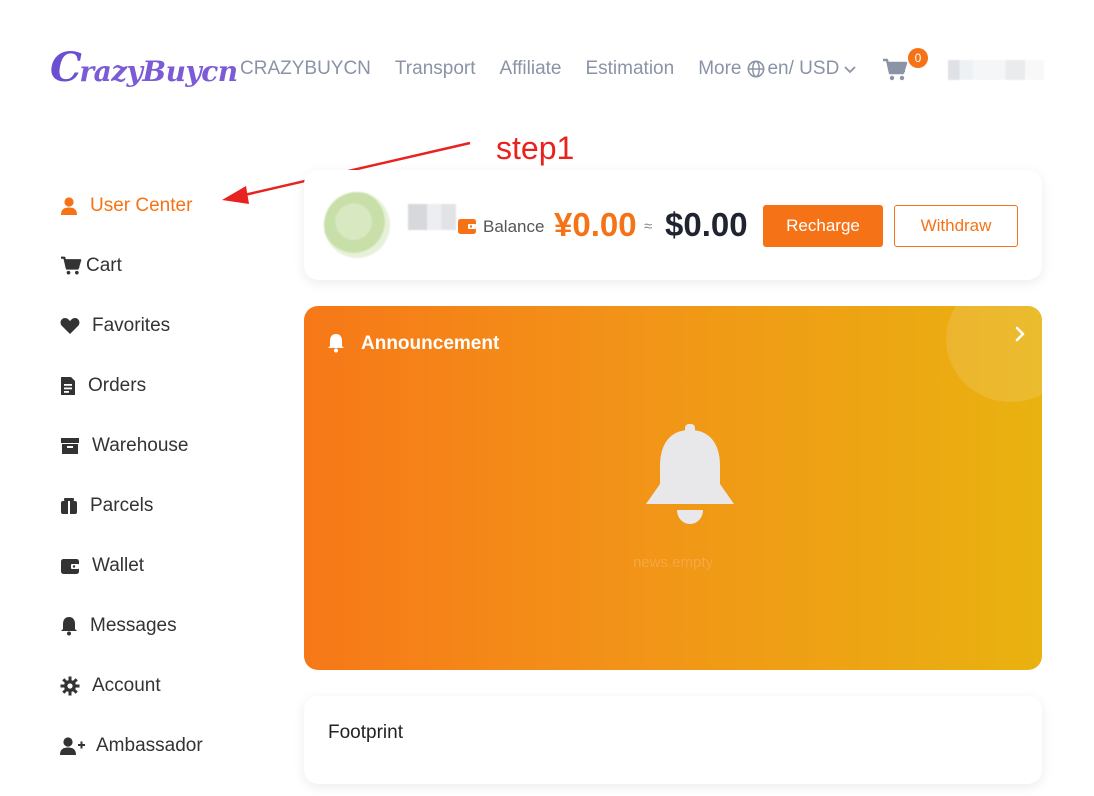 Image resolution: width=1094 pixels, height=796 pixels. I want to click on withdraw-button: Withdraw, so click(956, 226).